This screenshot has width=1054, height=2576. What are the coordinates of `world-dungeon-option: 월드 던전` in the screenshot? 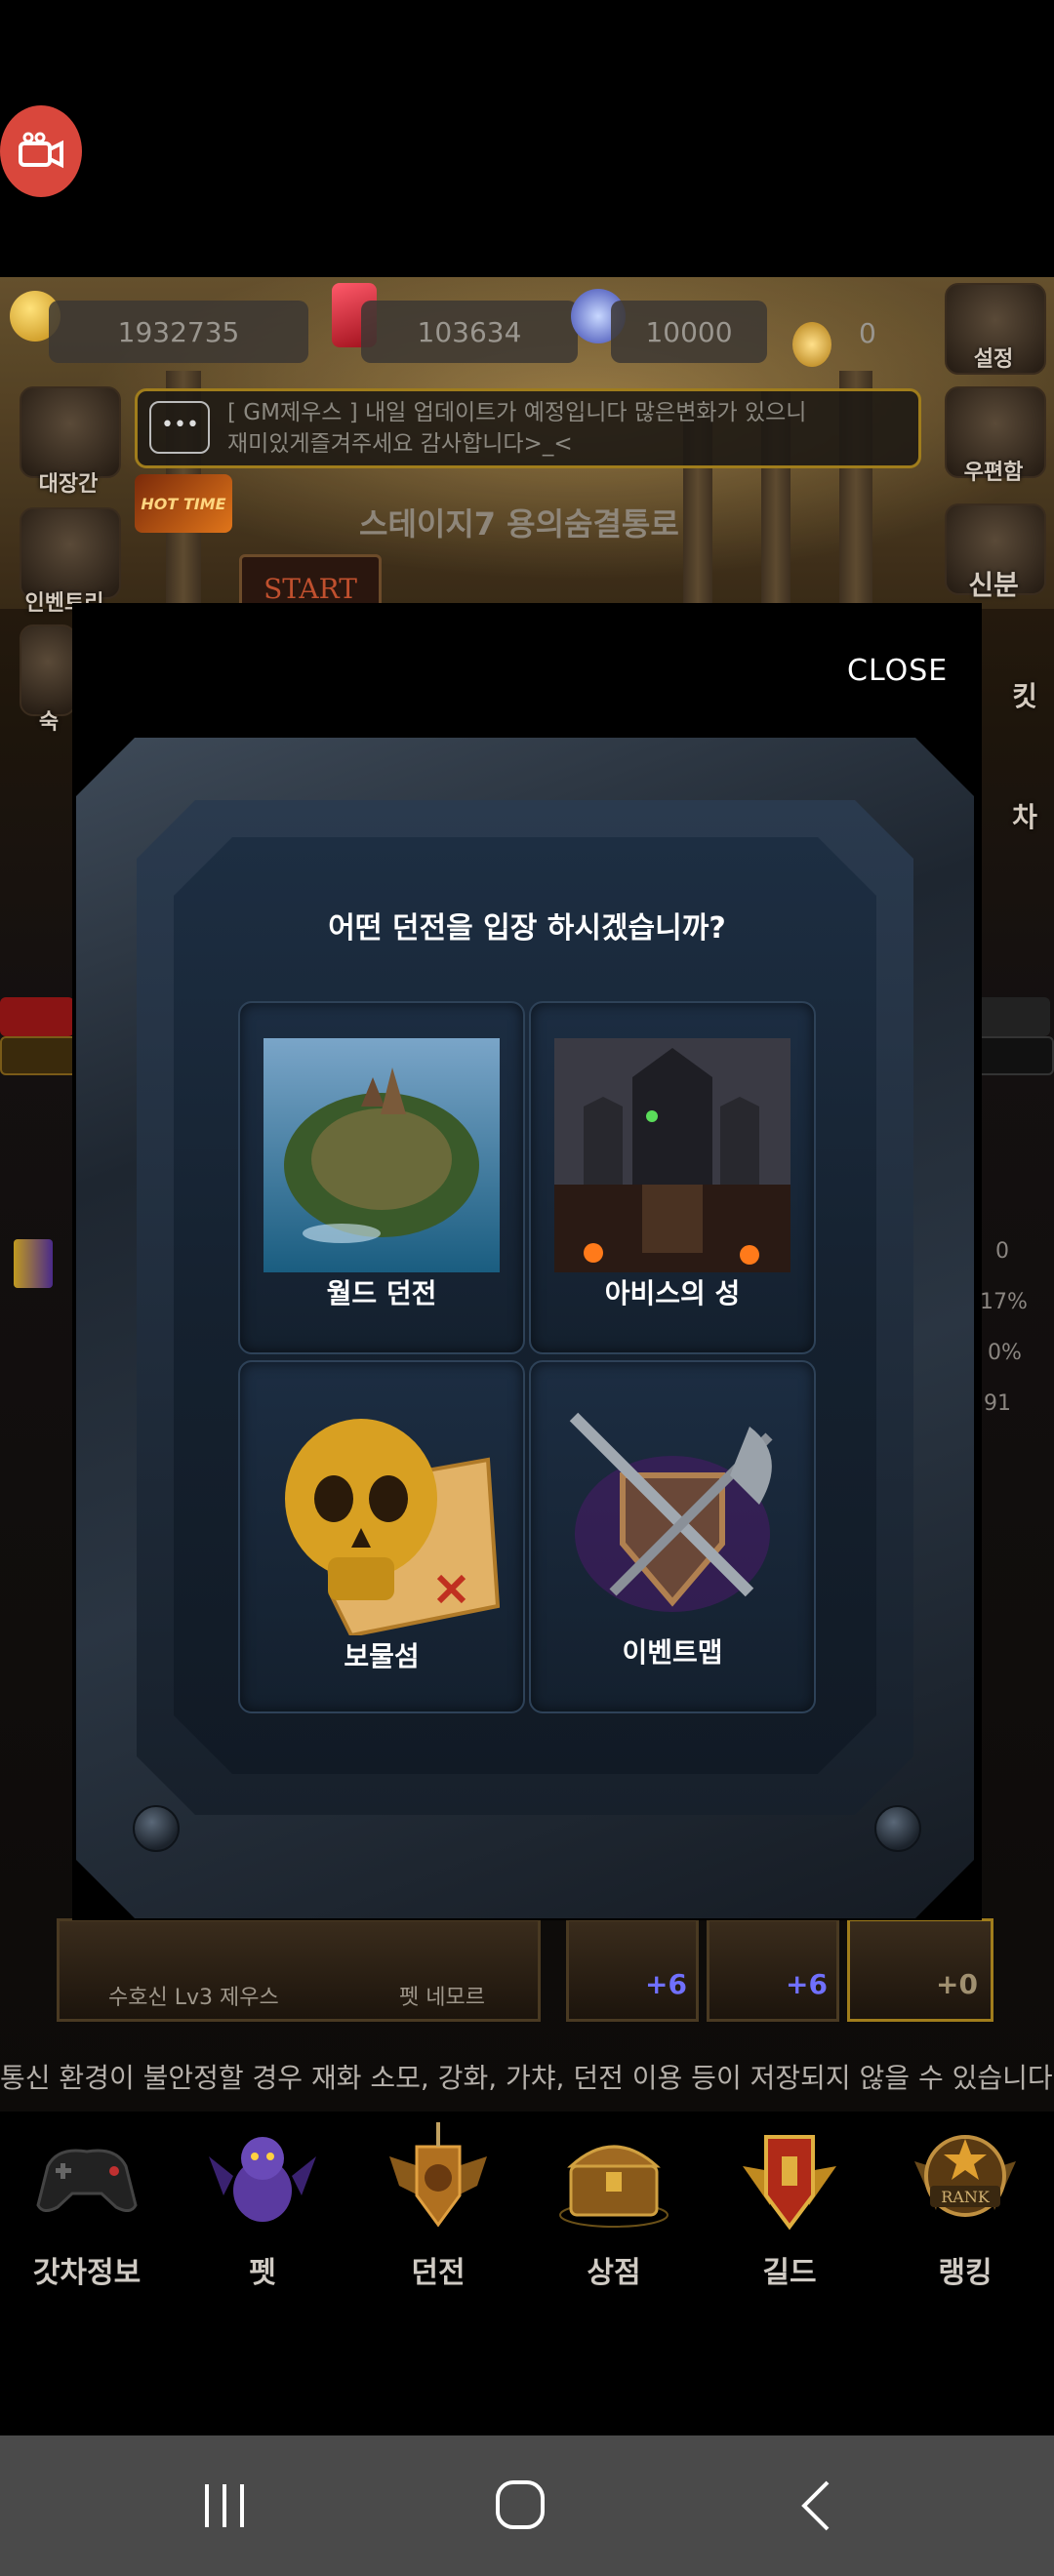 It's located at (382, 1177).